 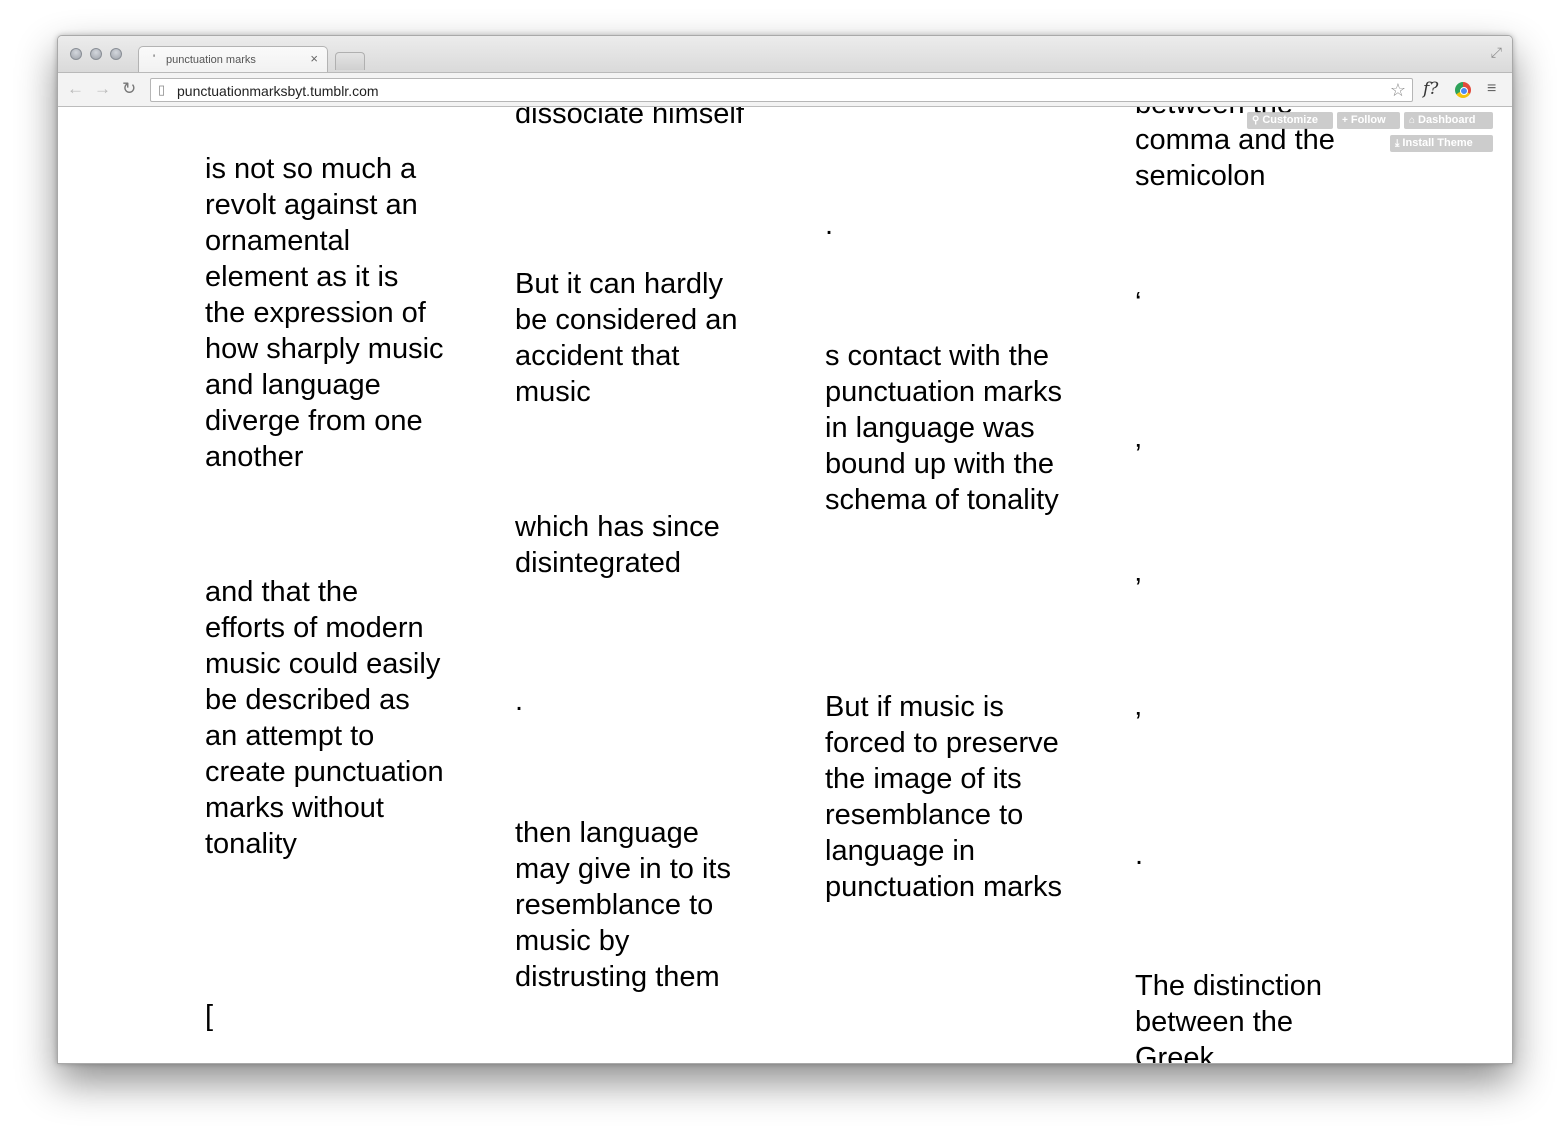 What do you see at coordinates (1430, 89) in the screenshot?
I see `extension-f-icon: f?` at bounding box center [1430, 89].